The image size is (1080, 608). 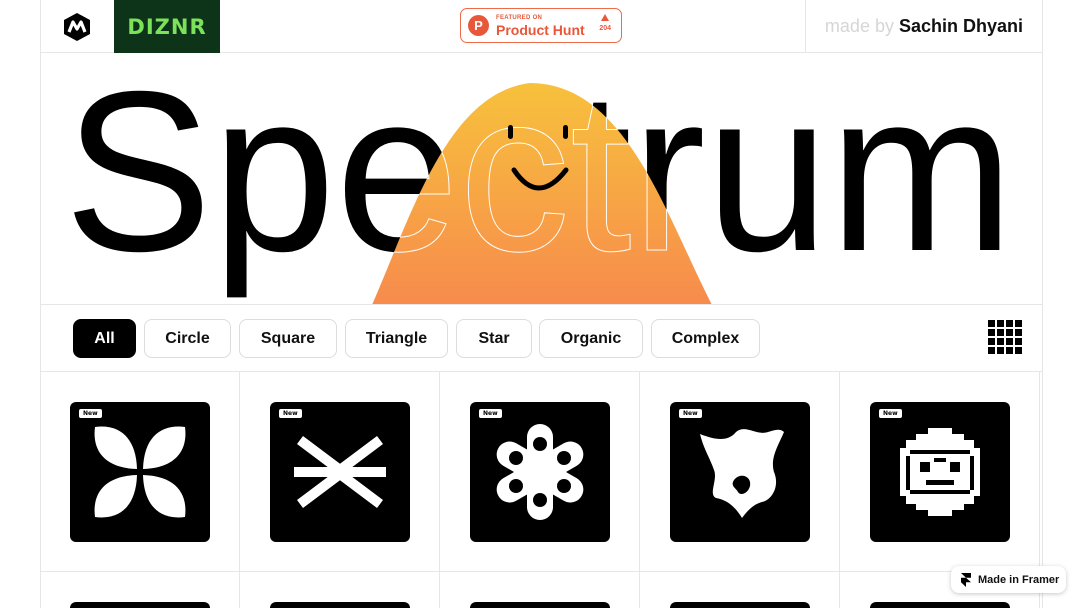 What do you see at coordinates (540, 29) in the screenshot?
I see `ph-product-hunt-label: Product Hunt` at bounding box center [540, 29].